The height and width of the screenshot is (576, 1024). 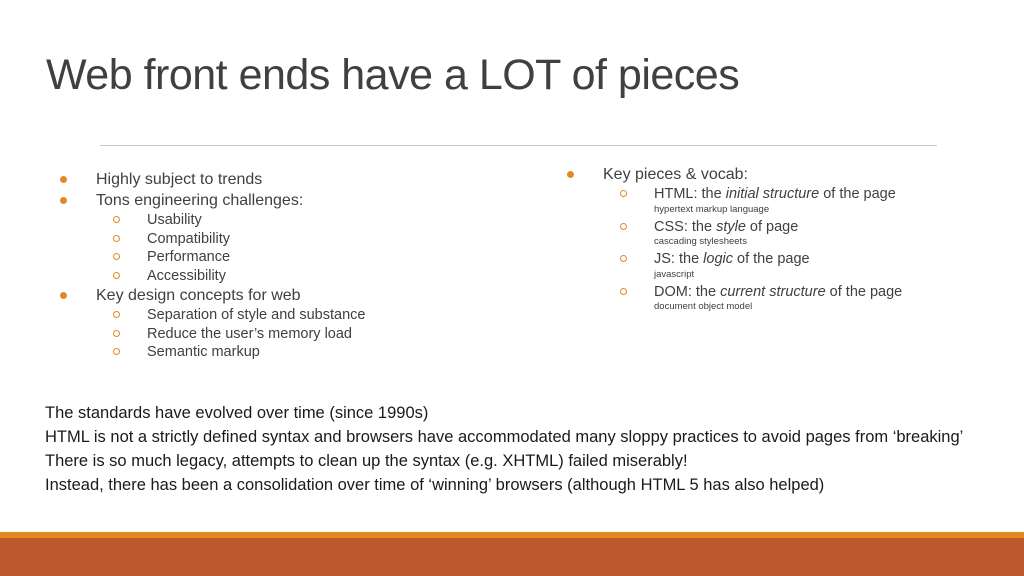 I want to click on vocab-note: document object model, so click(x=703, y=306).